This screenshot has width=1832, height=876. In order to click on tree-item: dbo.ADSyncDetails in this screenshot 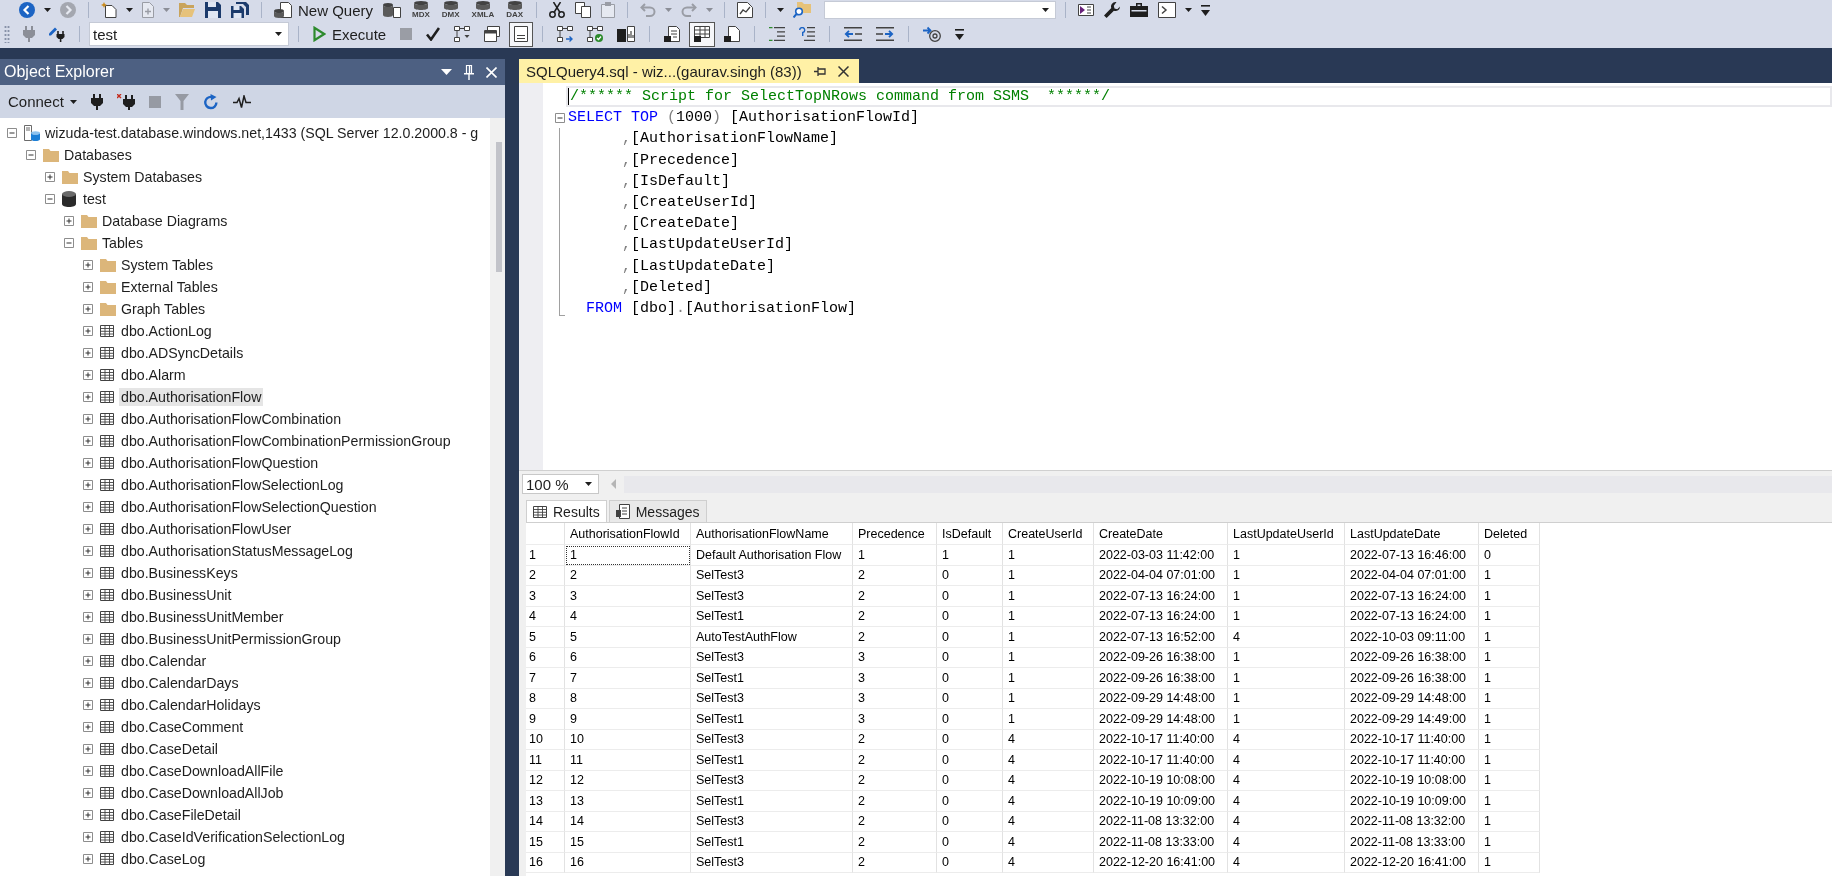, I will do `click(182, 353)`.